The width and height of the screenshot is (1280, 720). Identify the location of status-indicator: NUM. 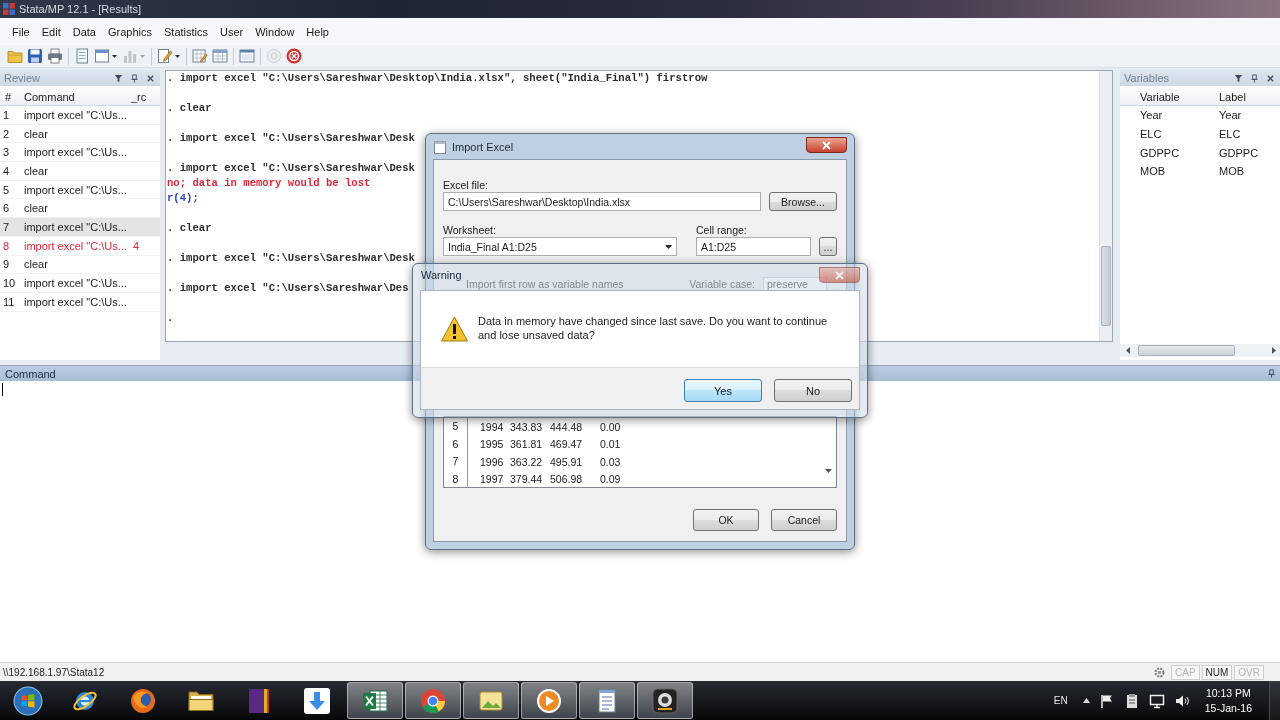
(1217, 672).